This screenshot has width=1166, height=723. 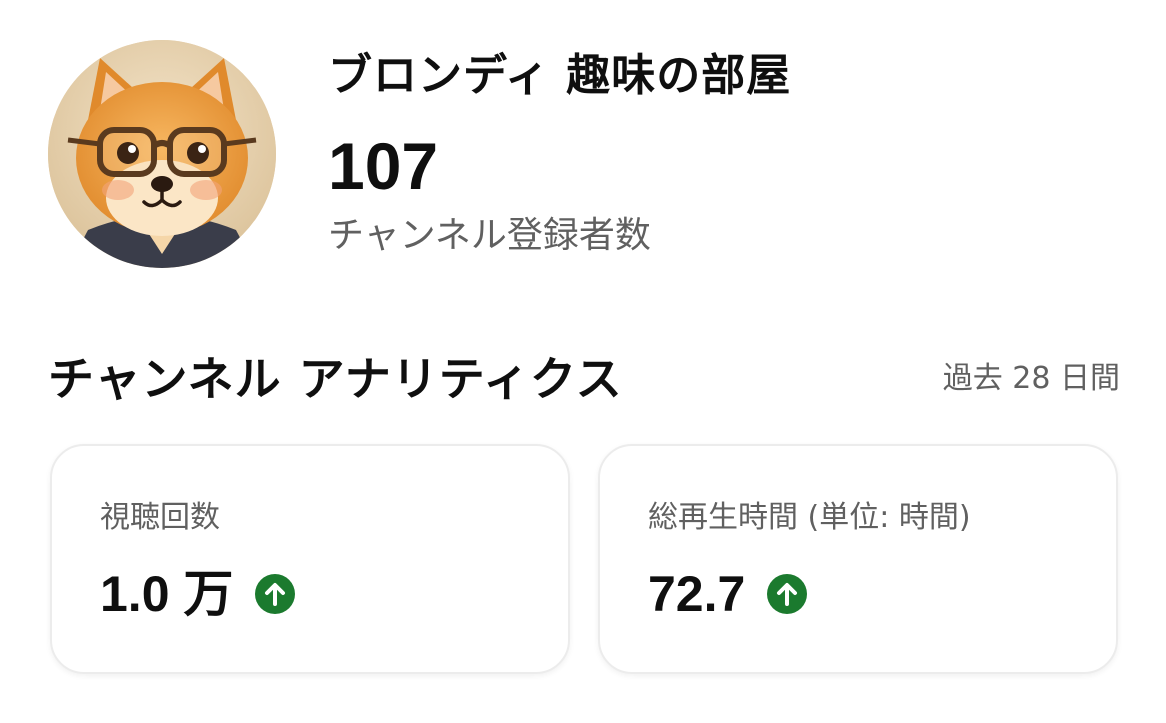 I want to click on channel-avatar, so click(x=162, y=154).